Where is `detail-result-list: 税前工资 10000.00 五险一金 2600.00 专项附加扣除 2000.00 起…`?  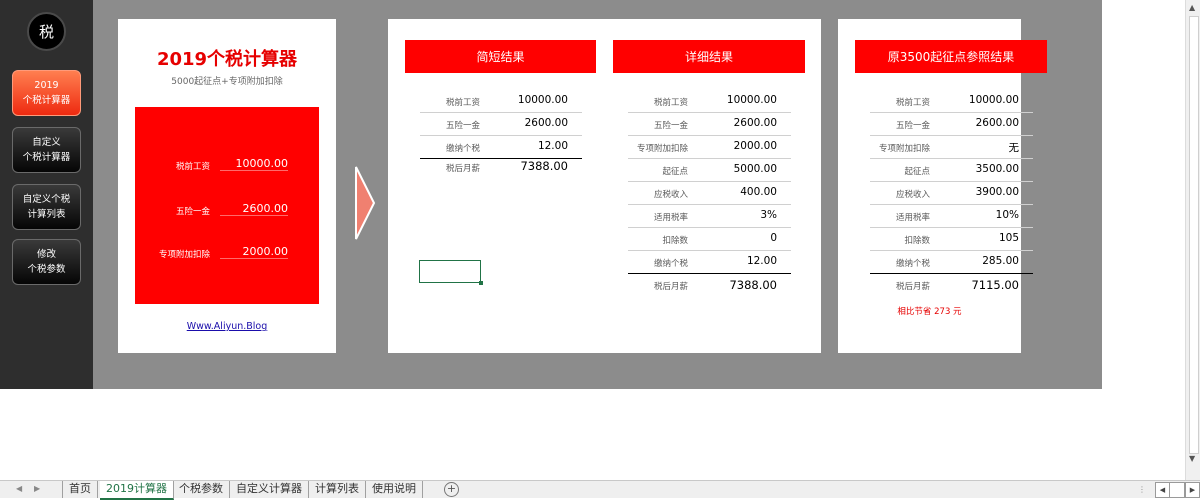
detail-result-list: 税前工资 10000.00 五险一金 2600.00 专项附加扣除 2000.00 起… is located at coordinates (709, 193).